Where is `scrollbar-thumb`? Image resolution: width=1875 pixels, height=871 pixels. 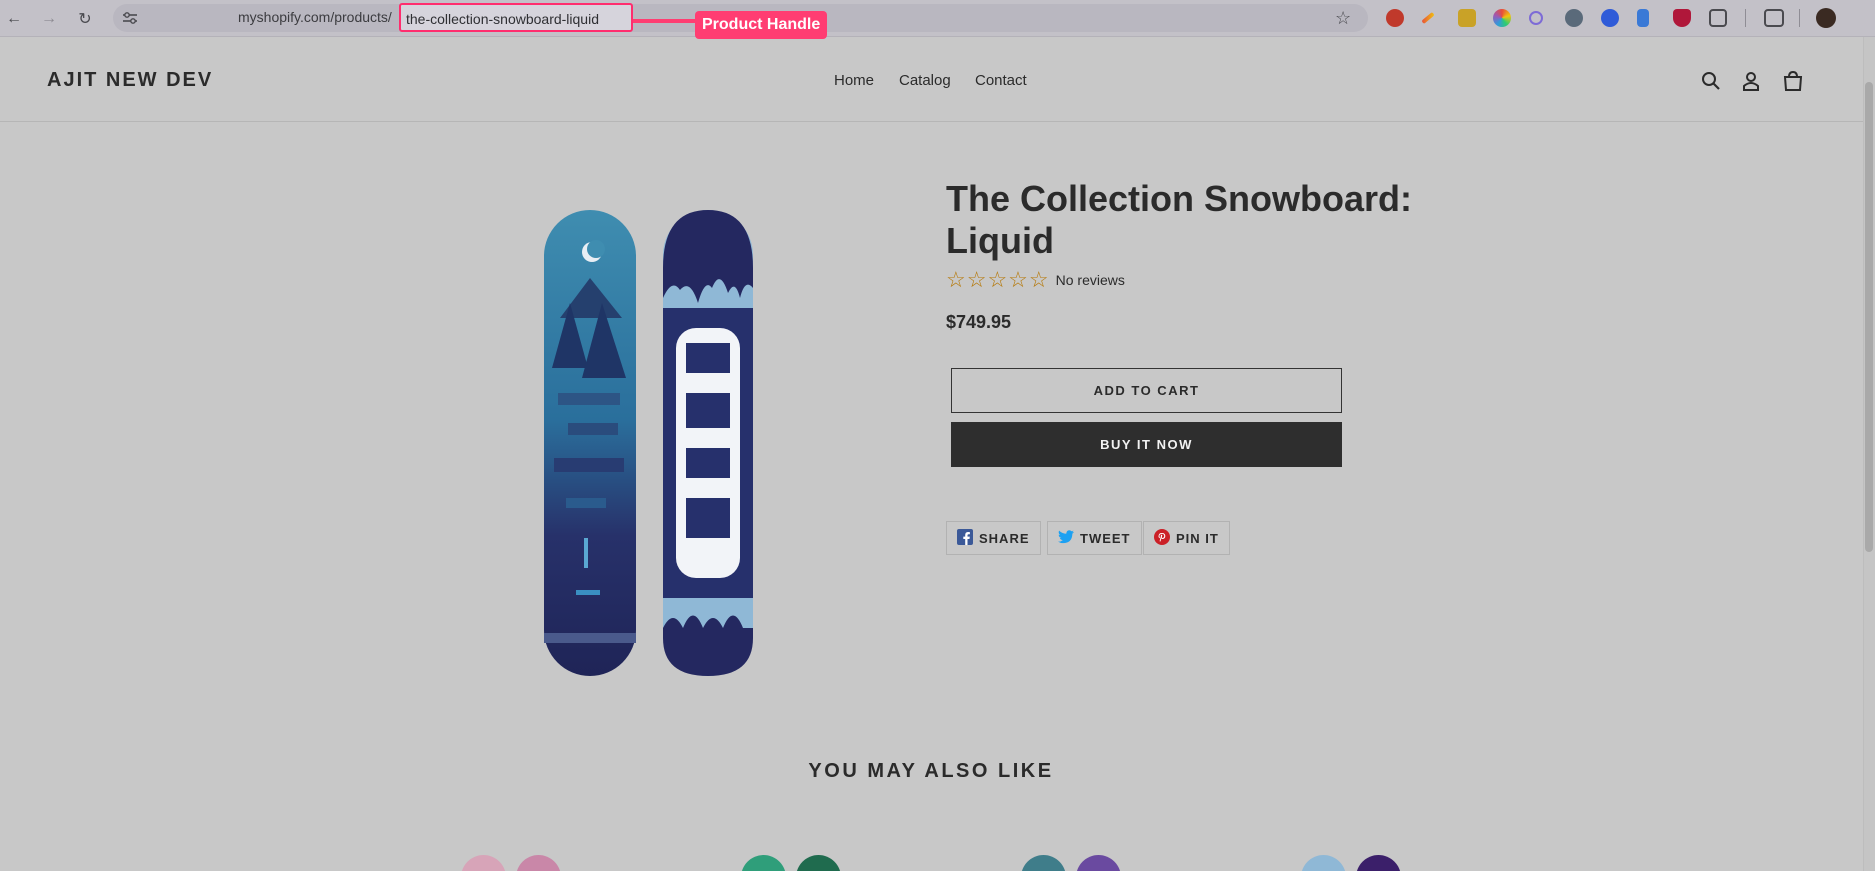
scrollbar-thumb is located at coordinates (1869, 317).